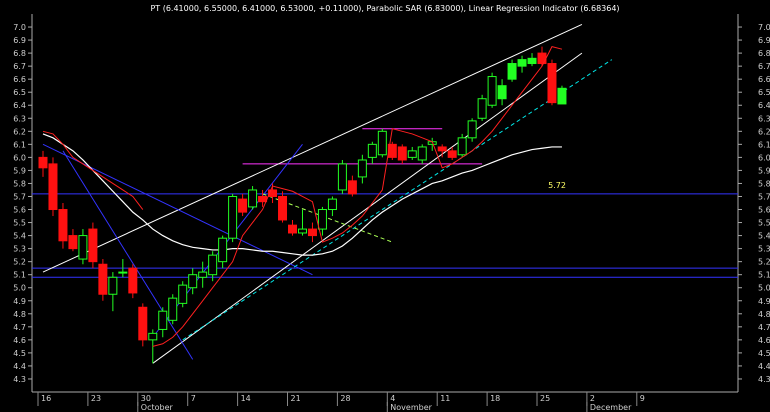 Image resolution: width=770 pixels, height=412 pixels. I want to click on y-tick-label-right: 6.9, so click(764, 40).